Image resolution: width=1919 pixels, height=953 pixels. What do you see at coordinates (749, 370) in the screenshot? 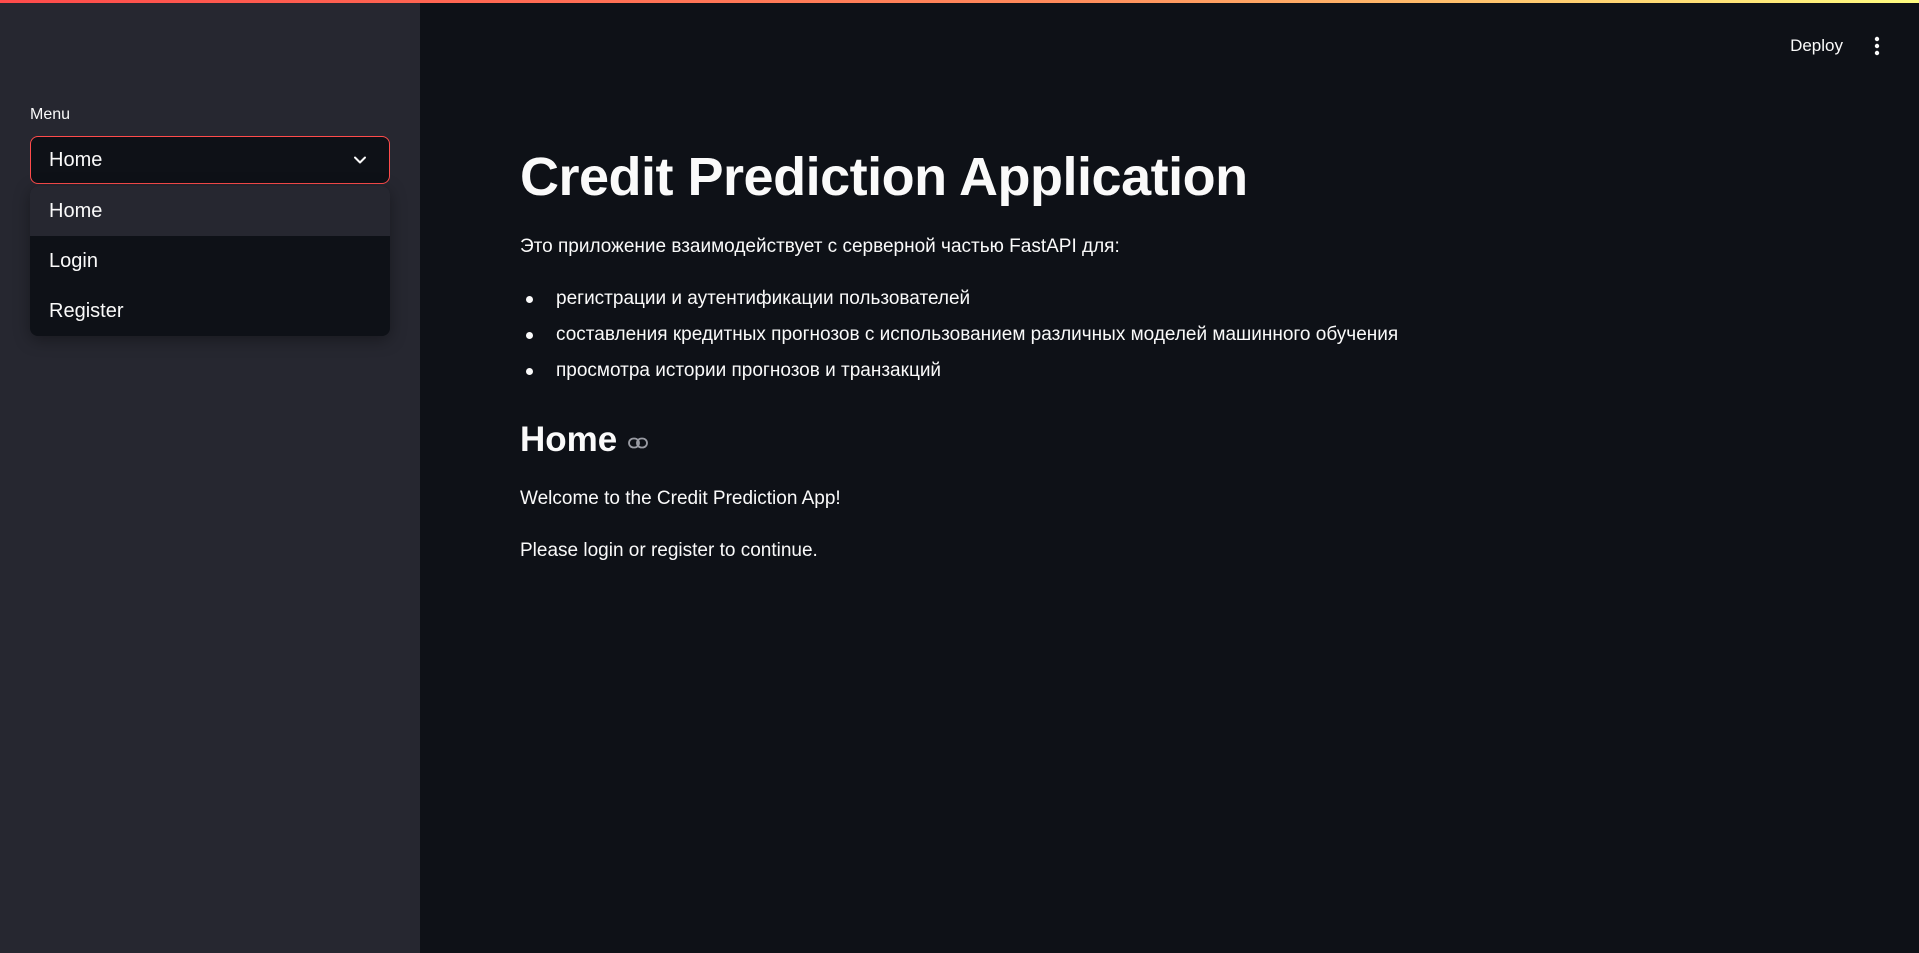
I see `list-item-text: просмотра истории прогнозов и транзакций` at bounding box center [749, 370].